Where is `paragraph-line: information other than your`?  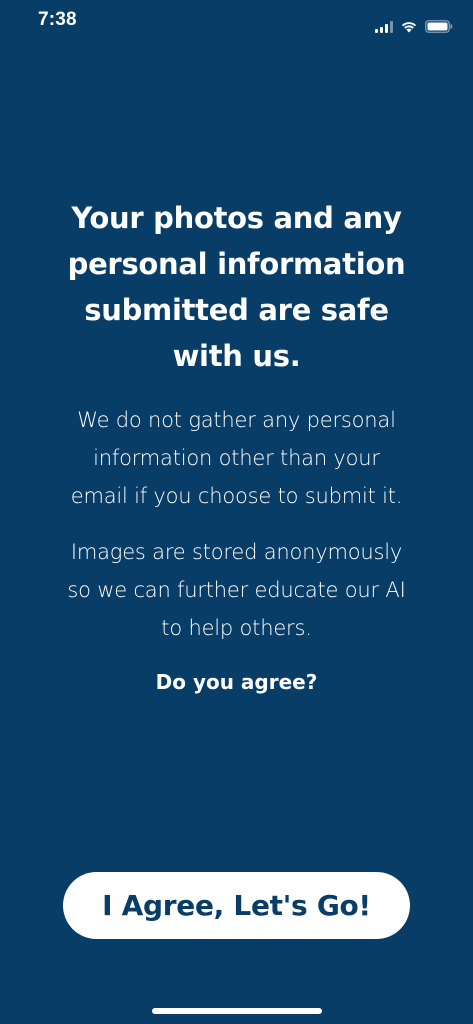
paragraph-line: information other than your is located at coordinates (236, 458).